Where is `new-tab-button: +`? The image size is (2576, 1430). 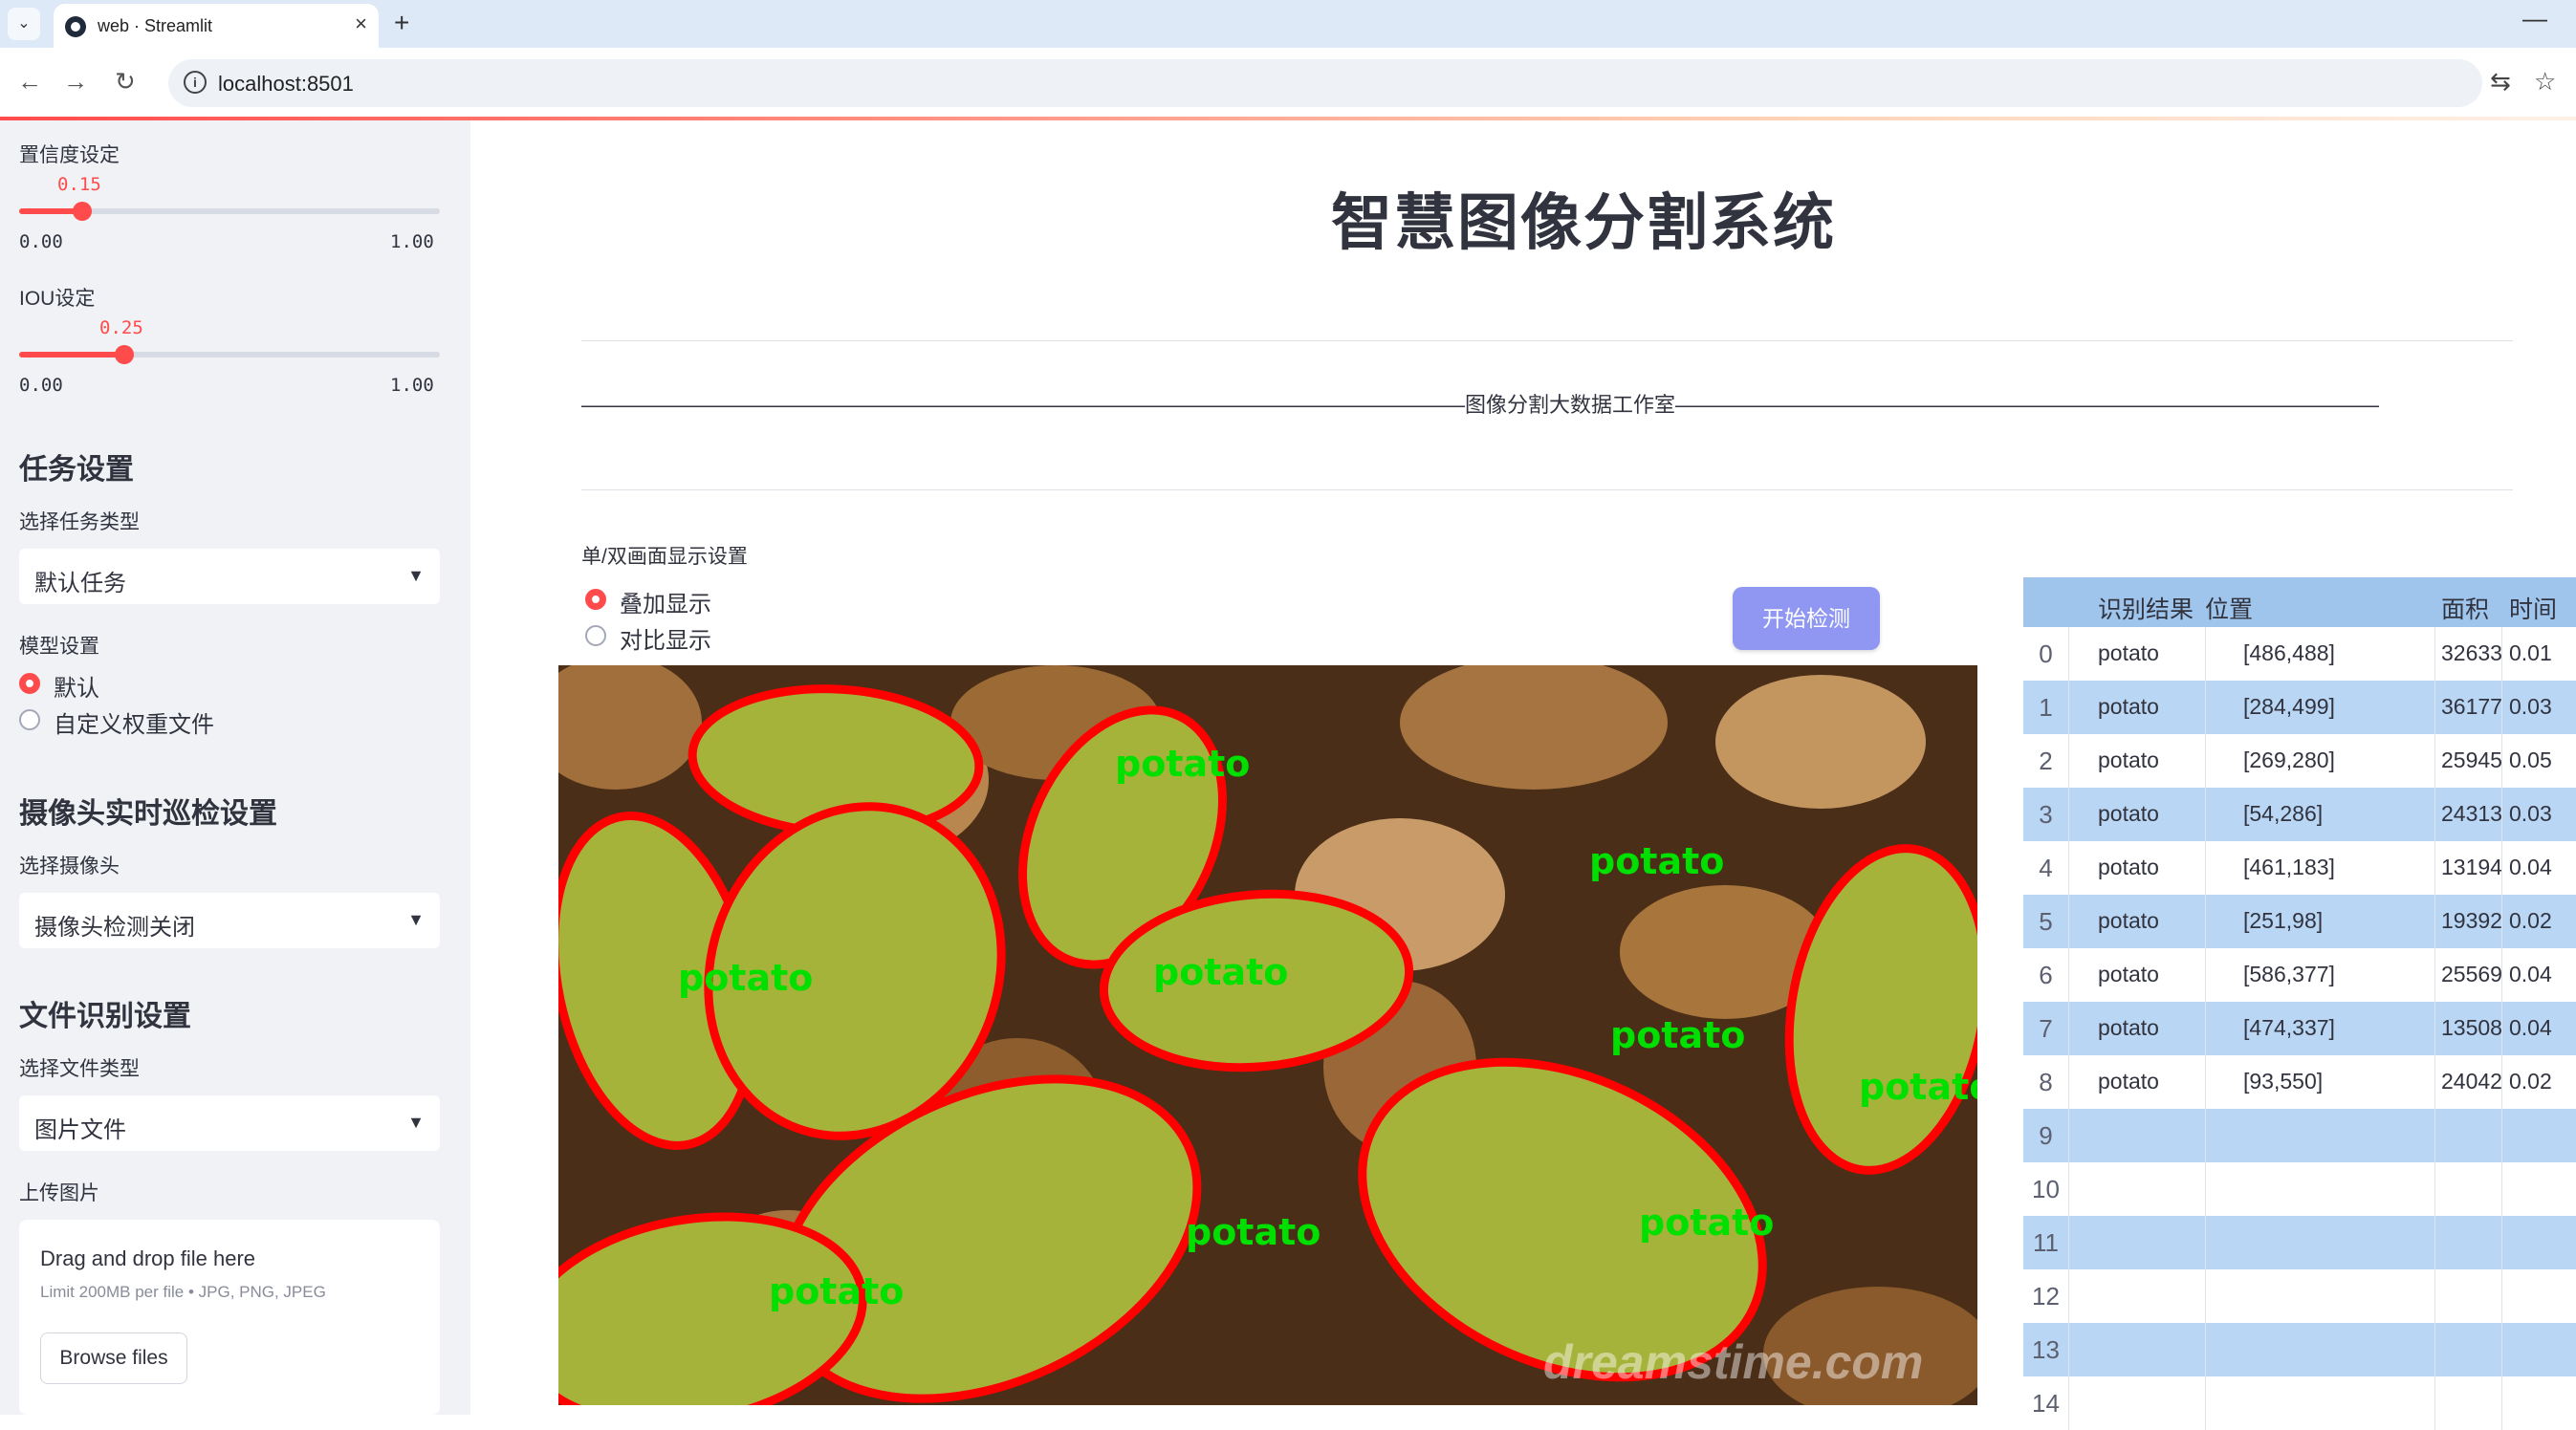
new-tab-button: + is located at coordinates (401, 23).